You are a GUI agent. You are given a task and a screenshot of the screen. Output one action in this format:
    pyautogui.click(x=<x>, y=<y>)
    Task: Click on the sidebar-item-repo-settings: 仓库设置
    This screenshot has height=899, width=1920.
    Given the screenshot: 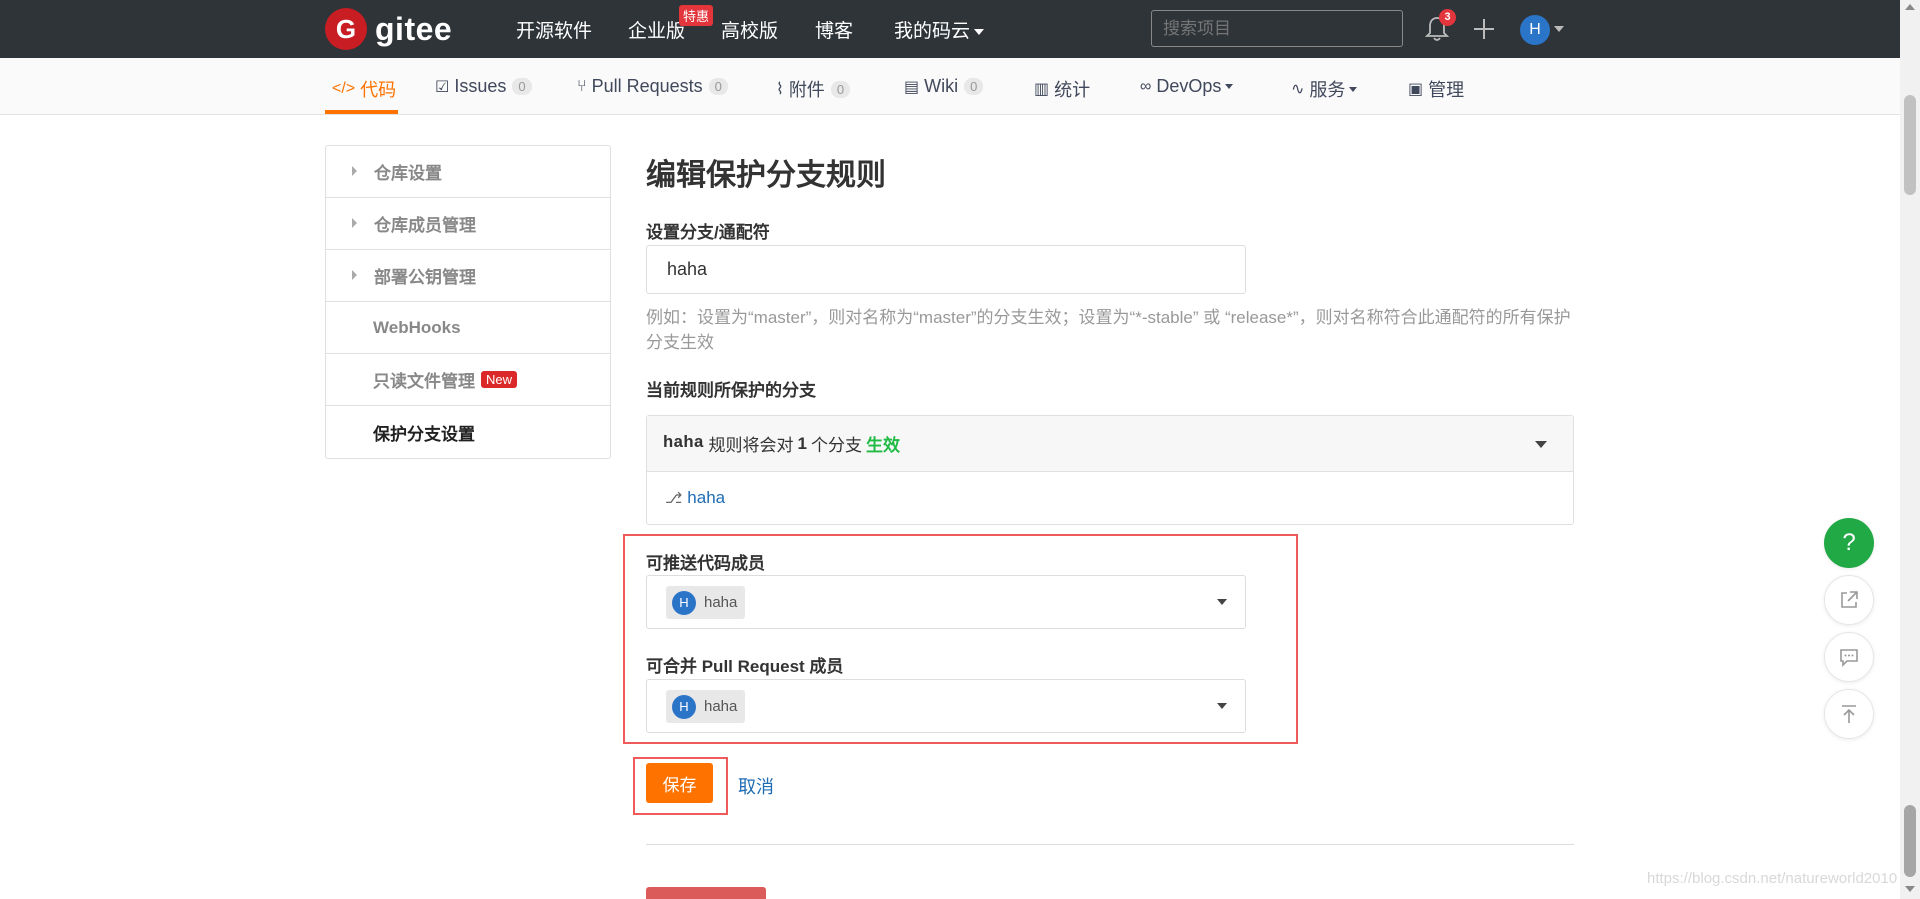 What is the action you would take?
    pyautogui.click(x=468, y=172)
    